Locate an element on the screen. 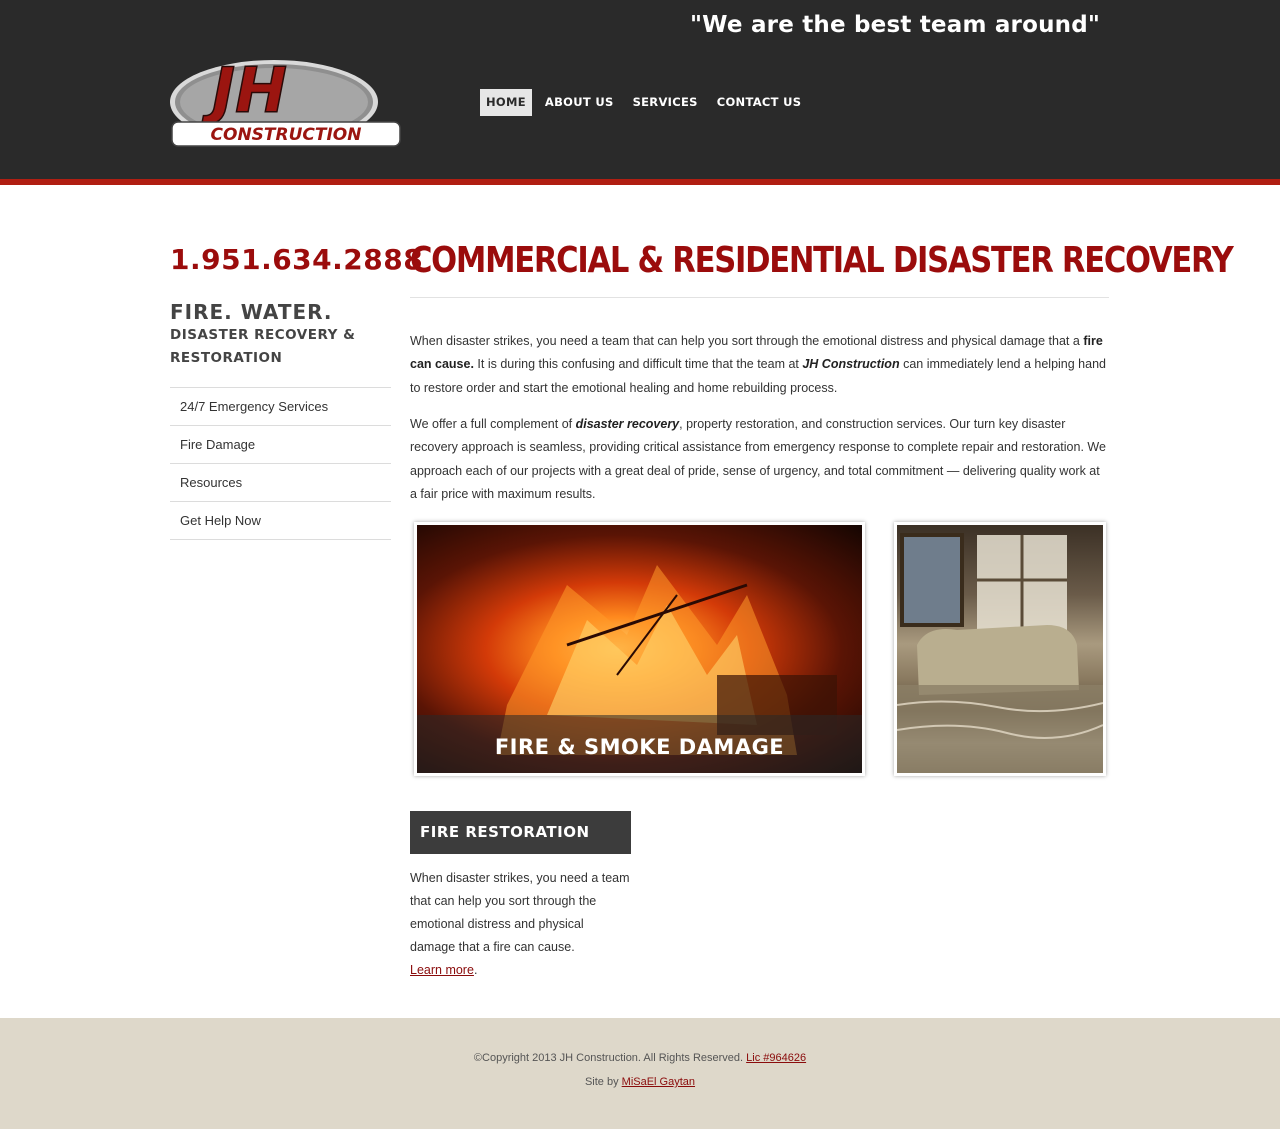 The height and width of the screenshot is (1129, 1280). fire-smoke-damage-card: FIRE & SMOKE DAMAGE is located at coordinates (639, 649).